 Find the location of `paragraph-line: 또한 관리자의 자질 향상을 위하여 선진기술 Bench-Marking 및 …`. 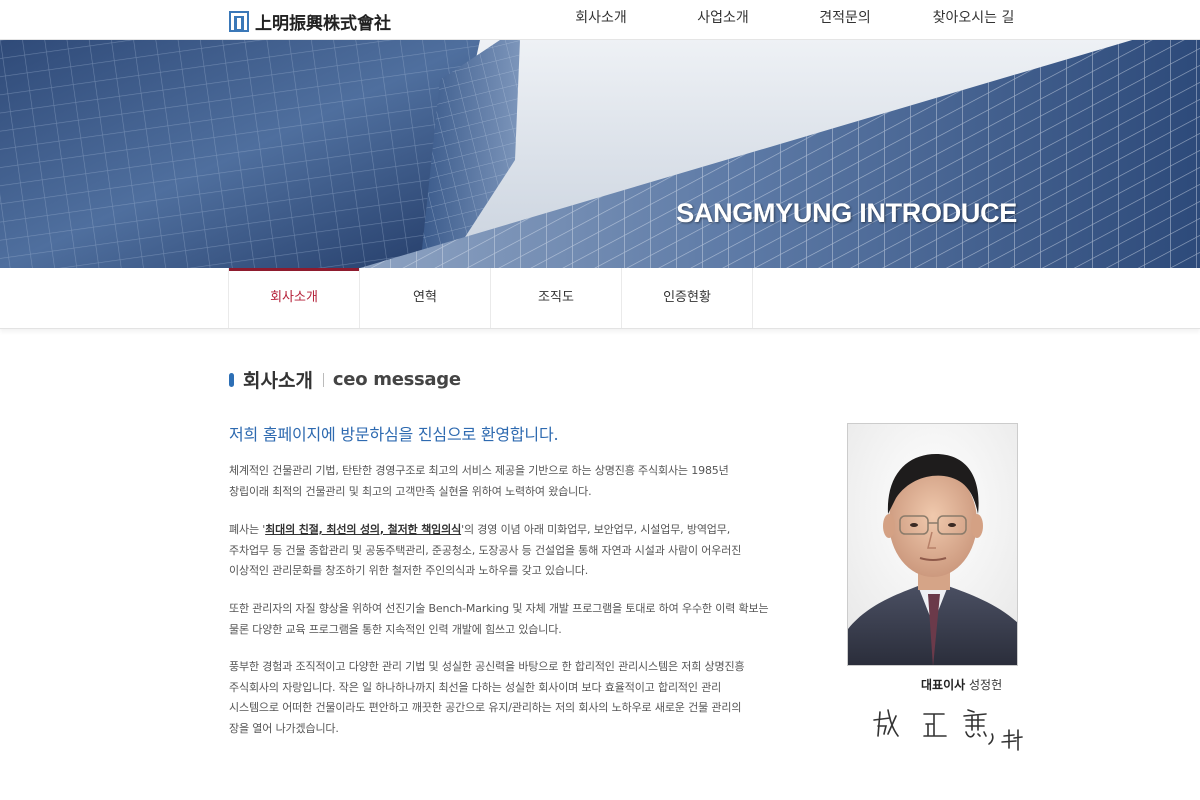

paragraph-line: 또한 관리자의 자질 향상을 위하여 선진기술 Bench-Marking 및 … is located at coordinates (499, 608).